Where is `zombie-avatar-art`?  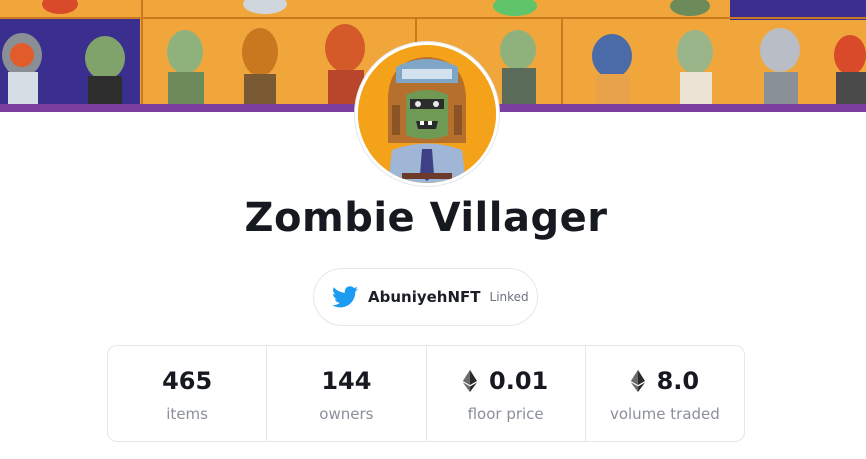
zombie-avatar-art is located at coordinates (427, 114).